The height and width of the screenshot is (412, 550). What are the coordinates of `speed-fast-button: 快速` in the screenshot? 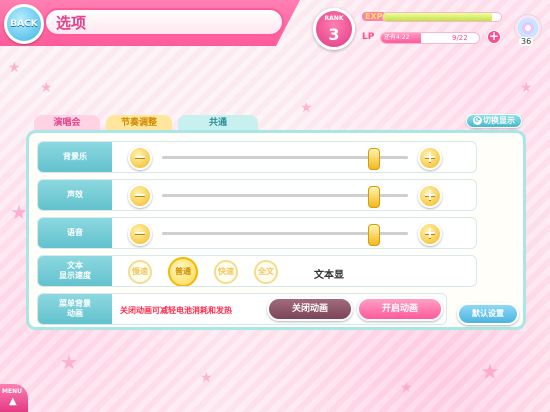 It's located at (226, 272).